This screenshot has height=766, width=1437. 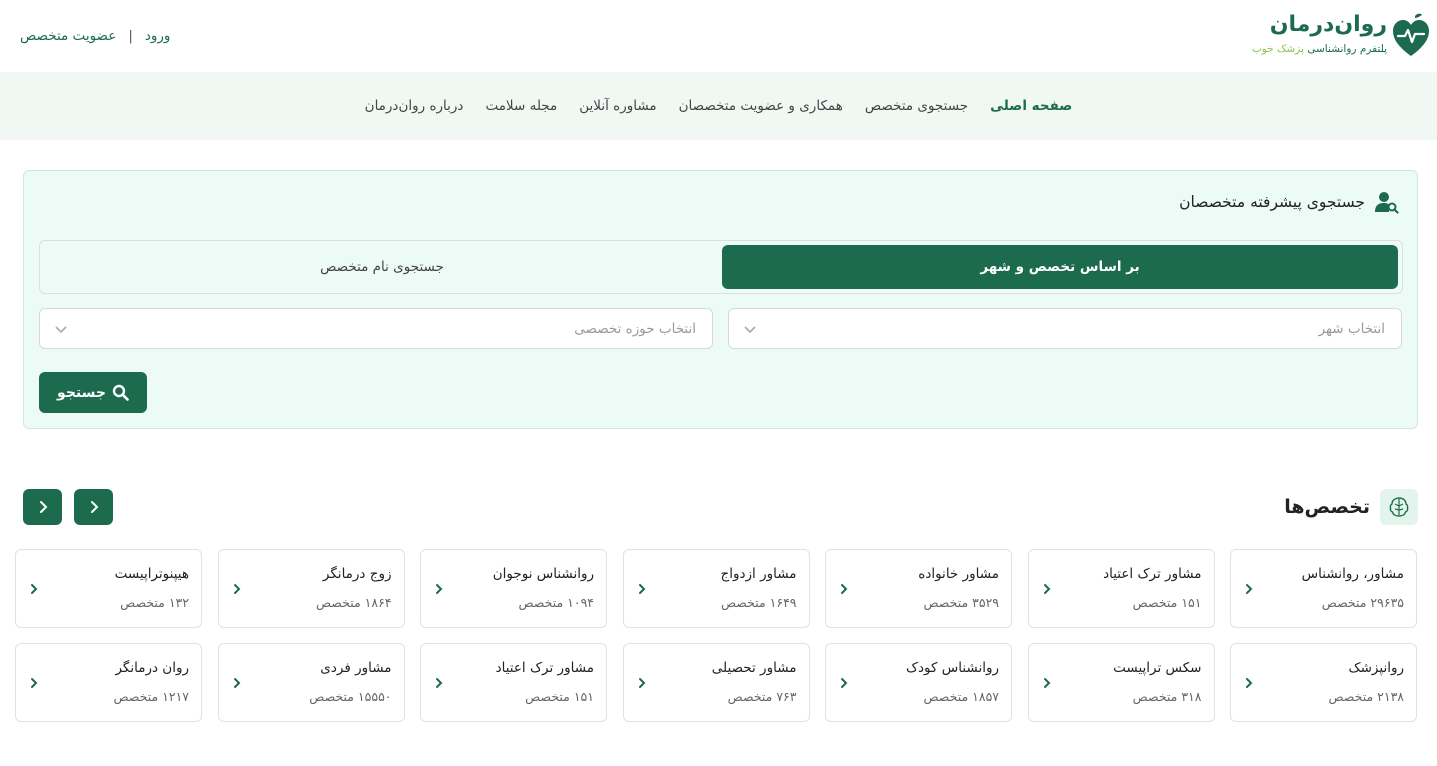 What do you see at coordinates (1399, 507) in the screenshot?
I see `brain-icon` at bounding box center [1399, 507].